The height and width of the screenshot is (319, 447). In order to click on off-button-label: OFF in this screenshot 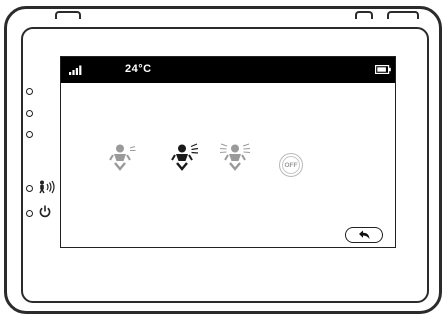, I will do `click(291, 165)`.